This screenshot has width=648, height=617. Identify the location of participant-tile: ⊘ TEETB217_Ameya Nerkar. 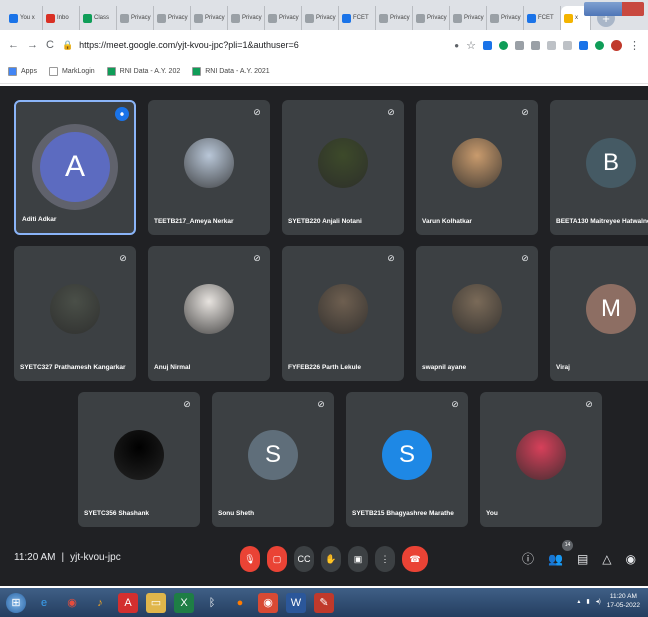
(209, 167).